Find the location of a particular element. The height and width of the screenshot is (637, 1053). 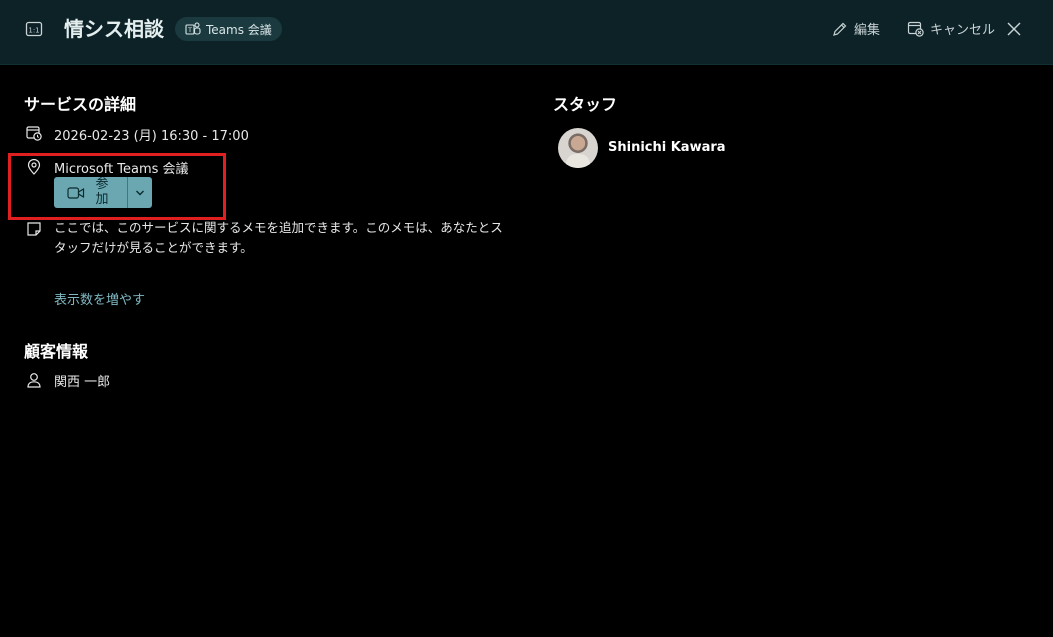

calendar-clock-icon is located at coordinates (34, 133).